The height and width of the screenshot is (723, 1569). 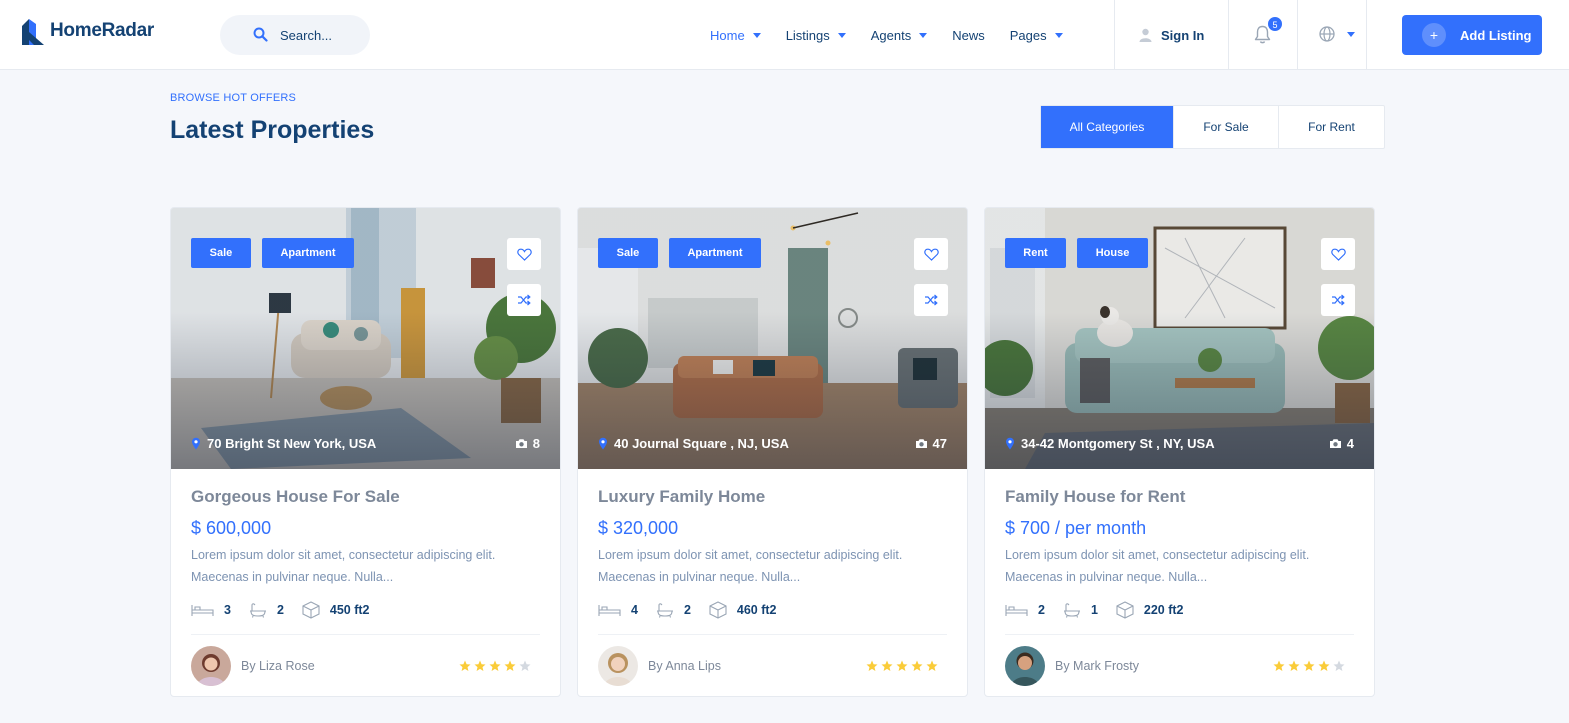 What do you see at coordinates (336, 610) in the screenshot?
I see `feature-area: 450 ft2` at bounding box center [336, 610].